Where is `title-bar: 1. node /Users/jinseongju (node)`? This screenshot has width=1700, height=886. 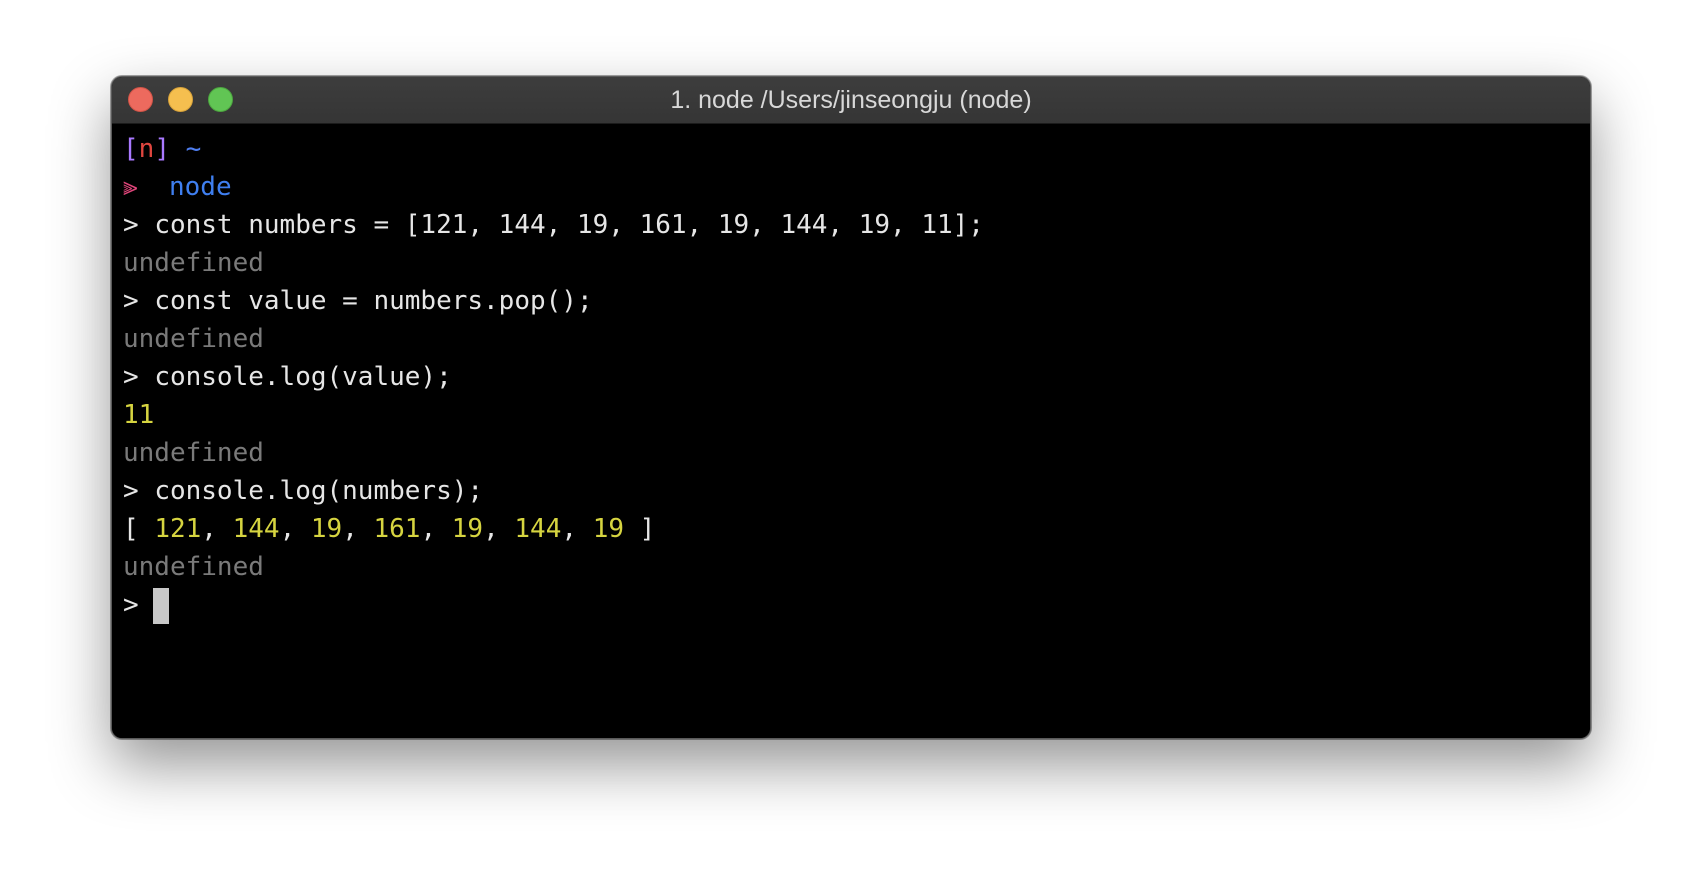
title-bar: 1. node /Users/jinseongju (node) is located at coordinates (851, 100).